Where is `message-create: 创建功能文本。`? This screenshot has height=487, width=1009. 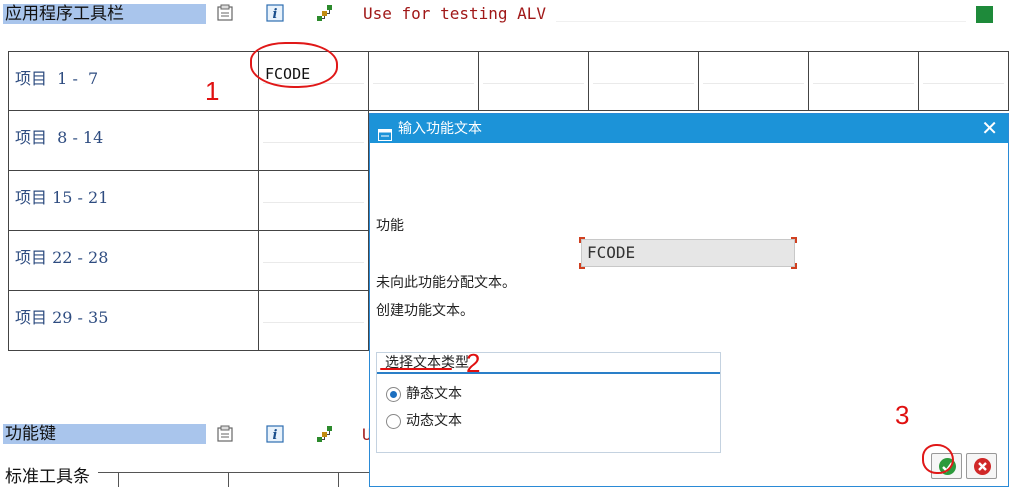
message-create: 创建功能文本。 is located at coordinates (425, 311).